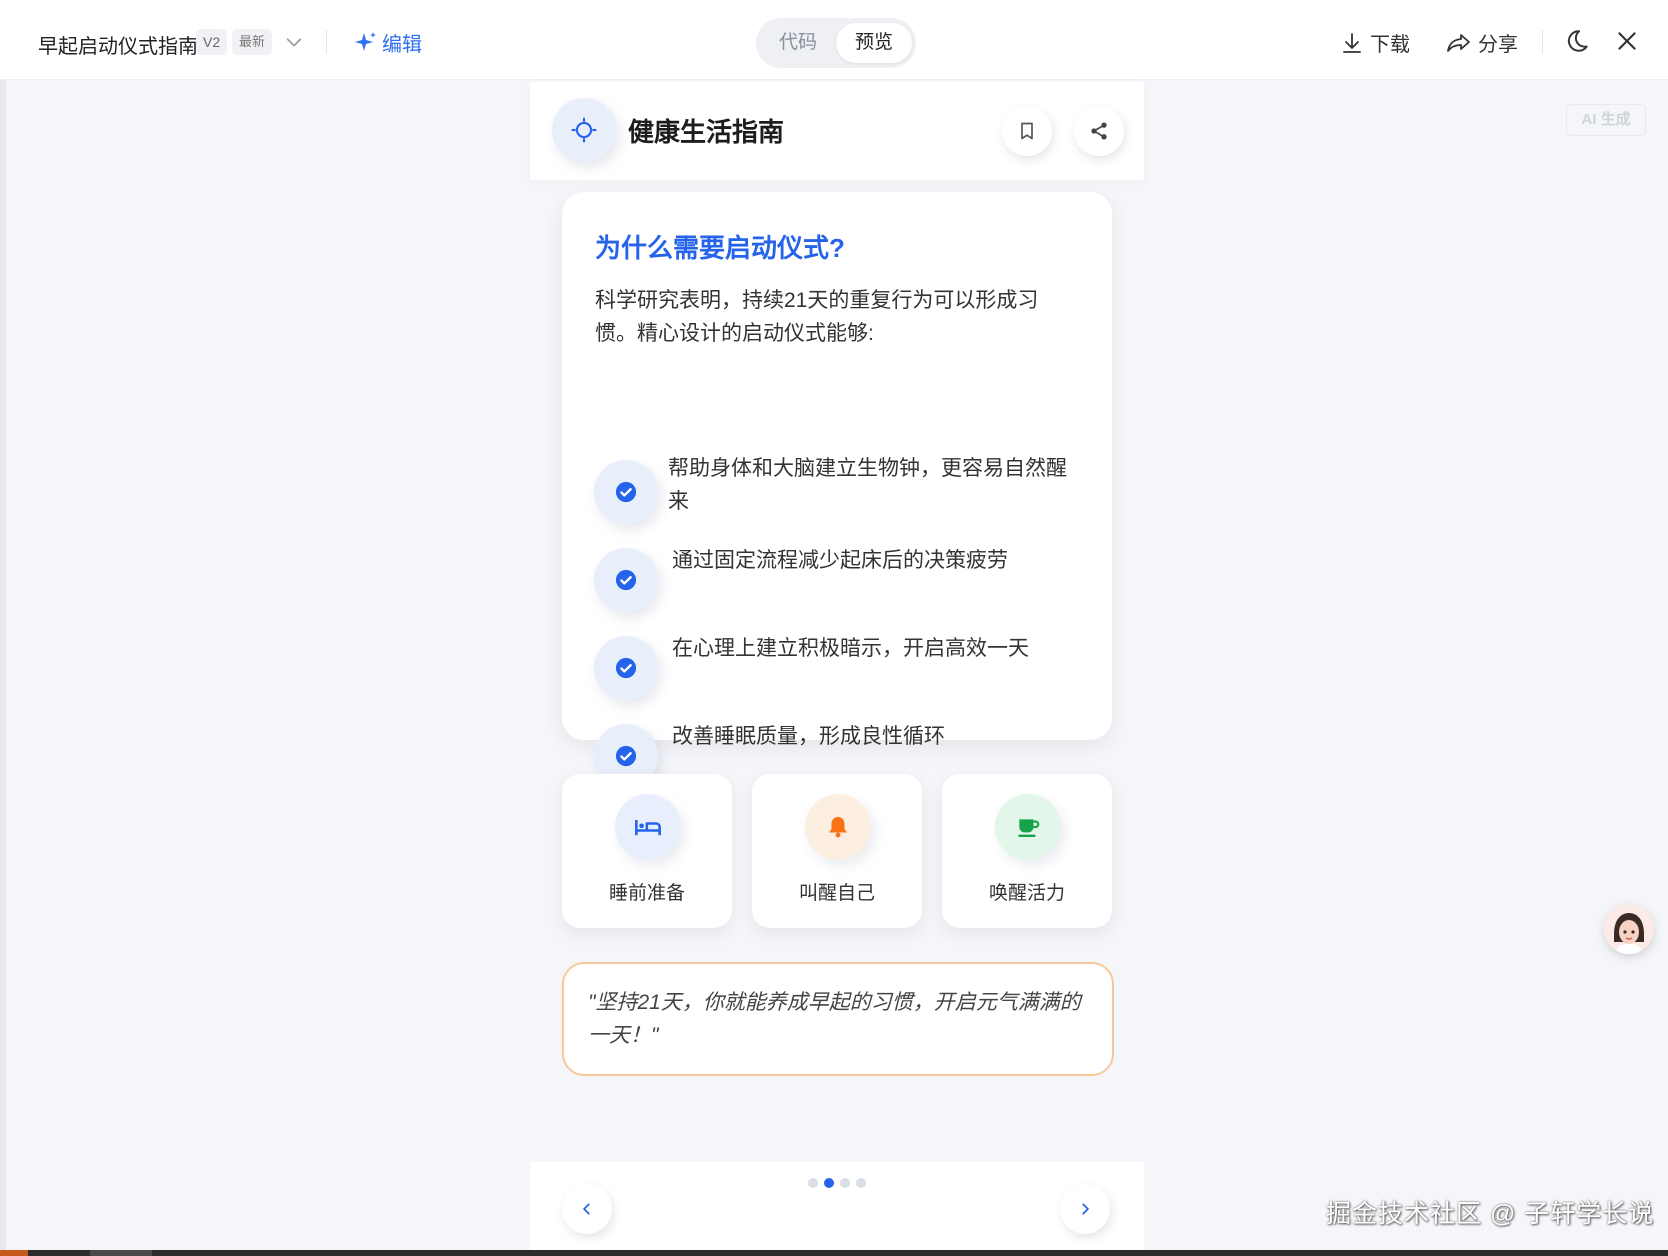 Image resolution: width=1668 pixels, height=1256 pixels. I want to click on share-button: 分享, so click(1482, 42).